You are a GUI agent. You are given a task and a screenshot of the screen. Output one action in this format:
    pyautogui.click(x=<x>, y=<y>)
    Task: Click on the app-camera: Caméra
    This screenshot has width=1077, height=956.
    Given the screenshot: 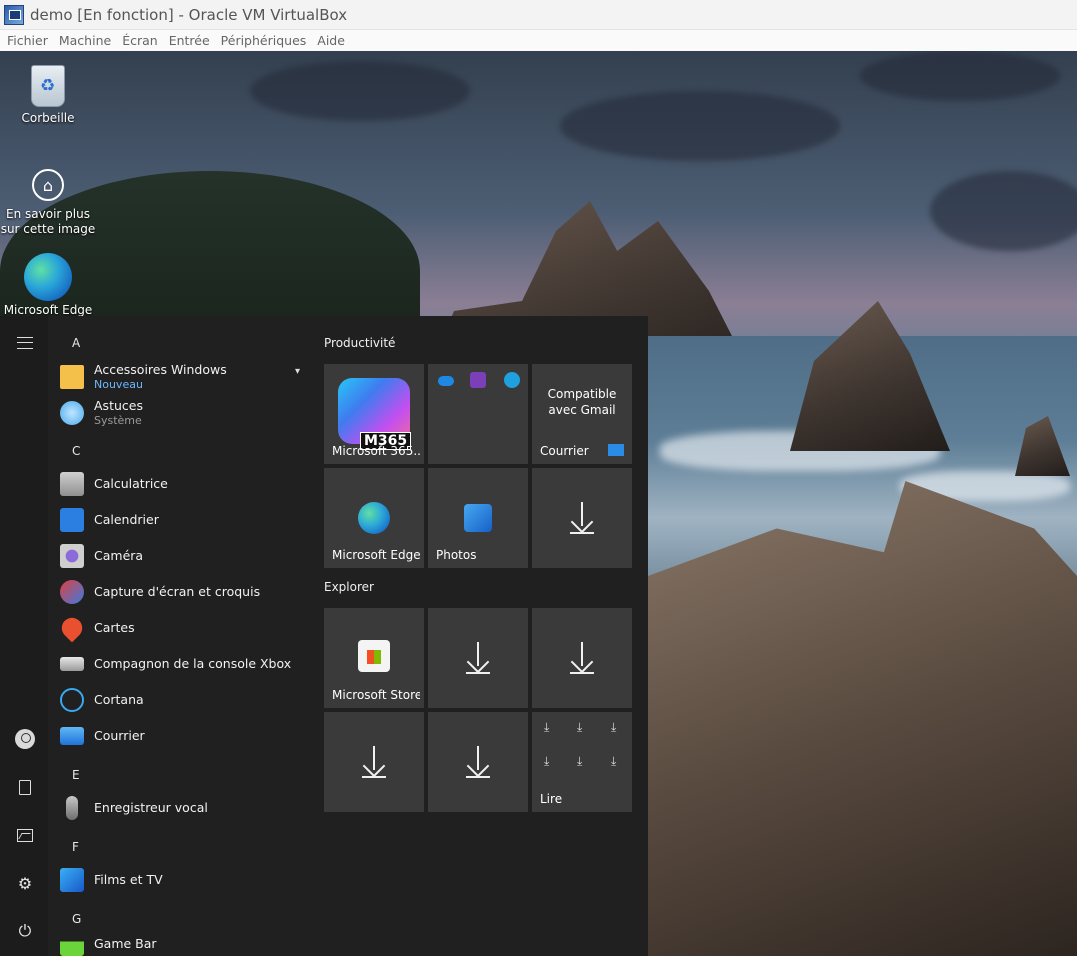 What is the action you would take?
    pyautogui.click(x=185, y=556)
    